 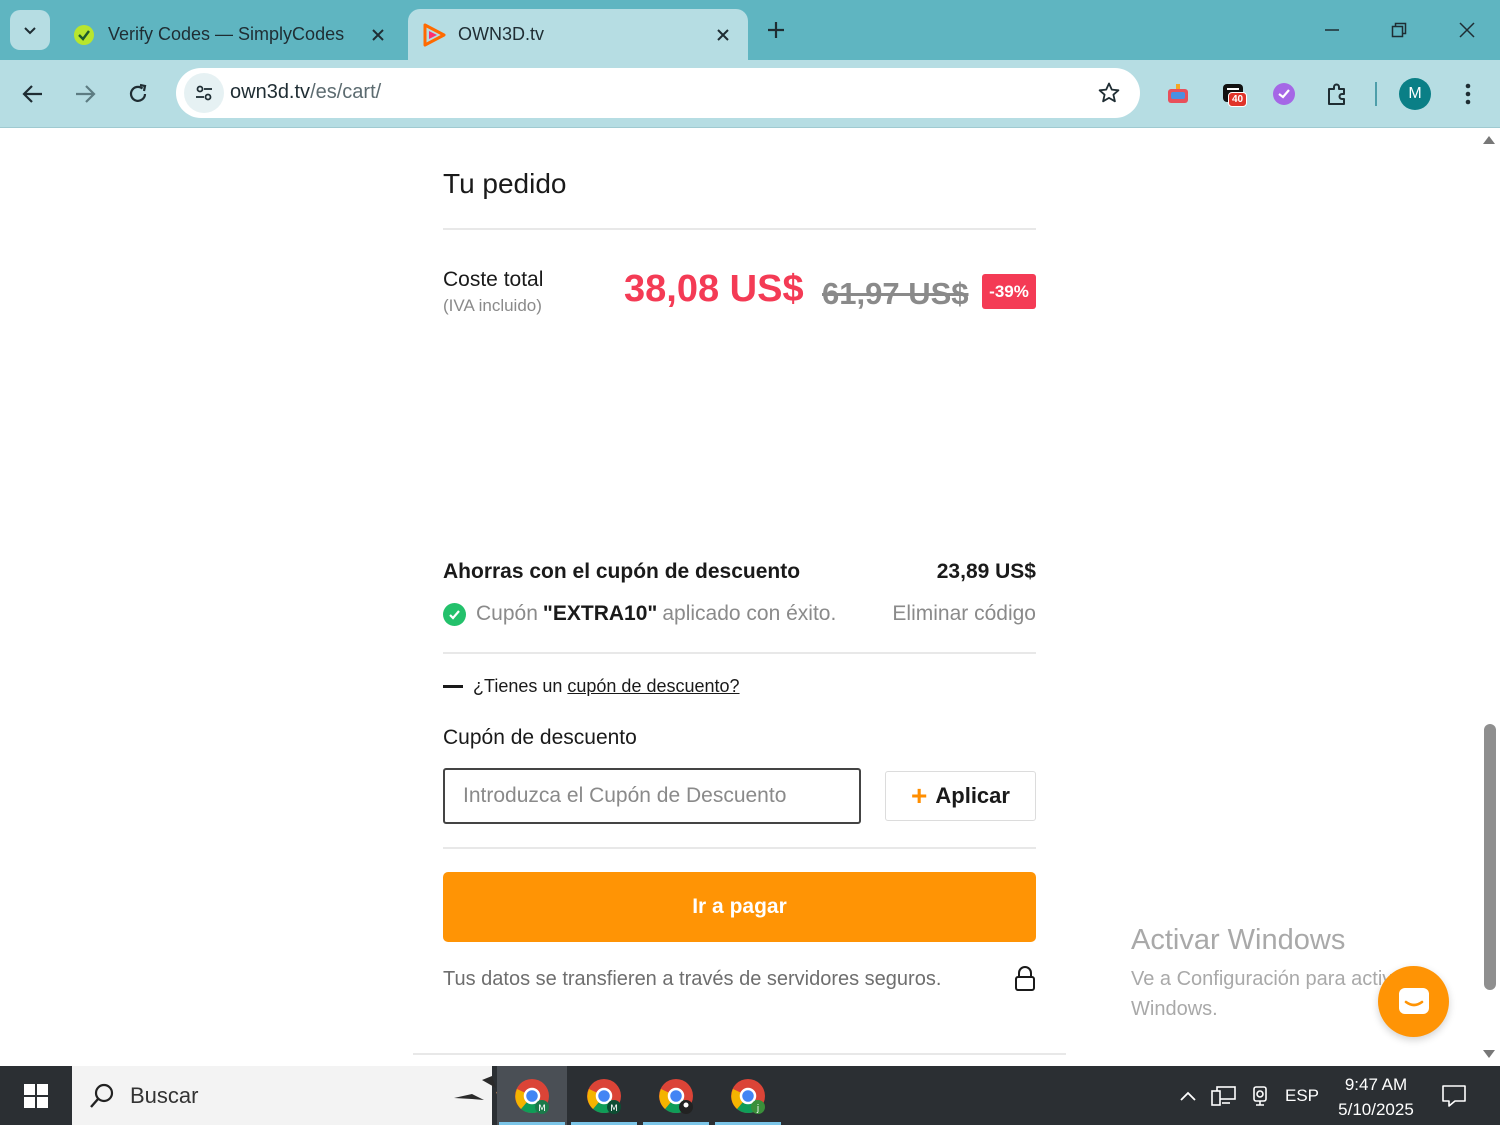 I want to click on arrow-right-icon, so click(x=86, y=94).